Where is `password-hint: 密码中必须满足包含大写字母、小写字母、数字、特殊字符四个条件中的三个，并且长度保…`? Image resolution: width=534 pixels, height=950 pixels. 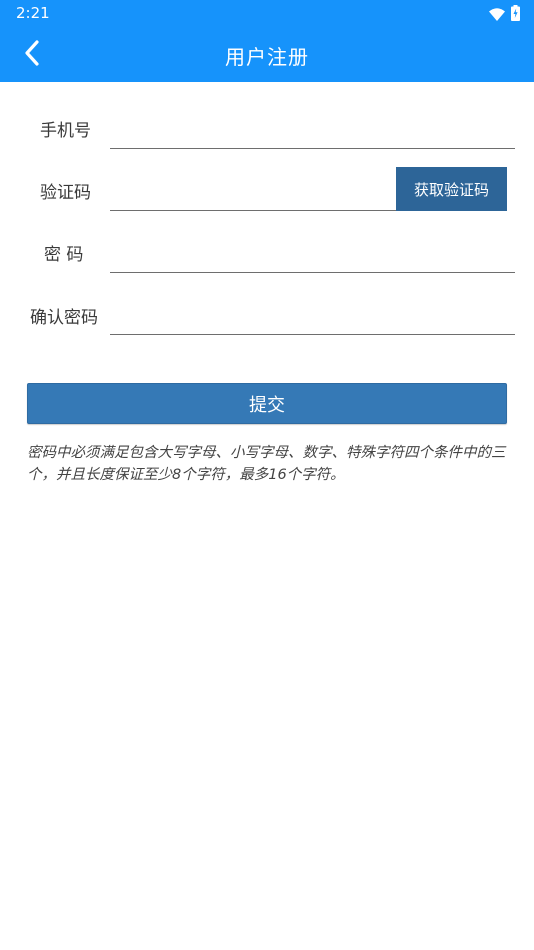
password-hint: 密码中必须满足包含大写字母、小写字母、数字、特殊字符四个条件中的三个，并且长度保… is located at coordinates (266, 464).